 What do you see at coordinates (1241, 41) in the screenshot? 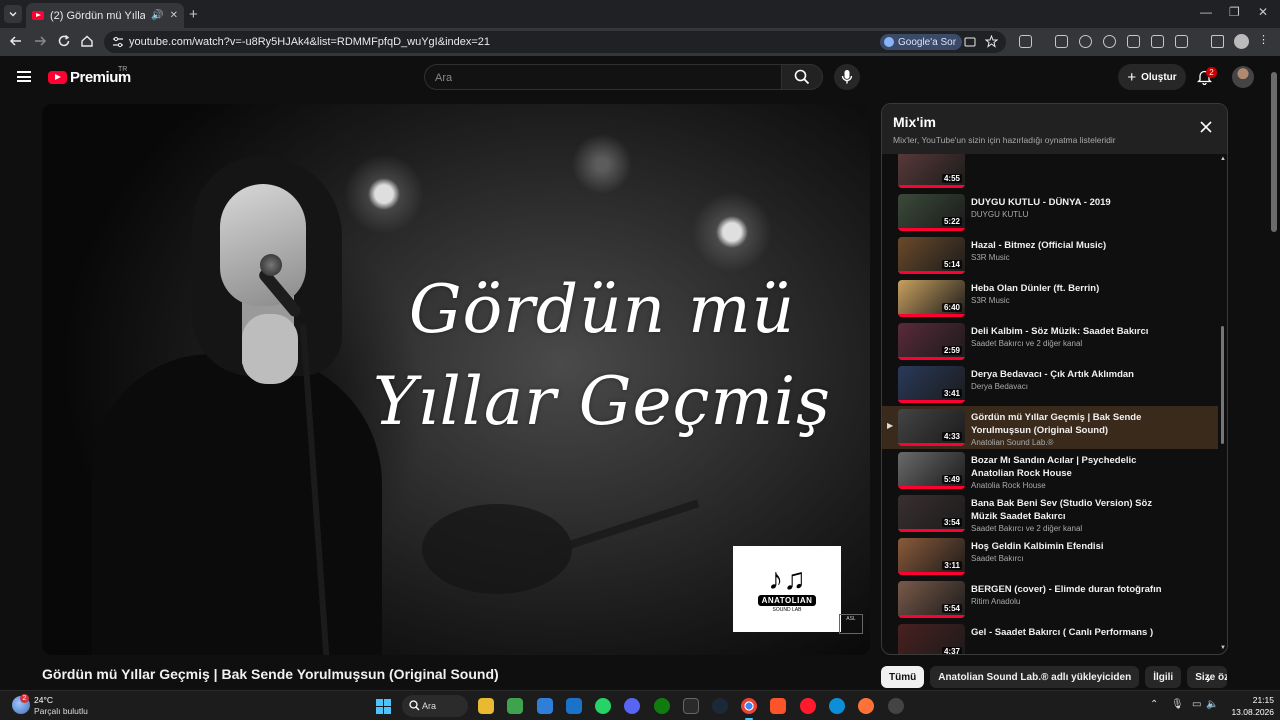
I see `browser-profile-avatar` at bounding box center [1241, 41].